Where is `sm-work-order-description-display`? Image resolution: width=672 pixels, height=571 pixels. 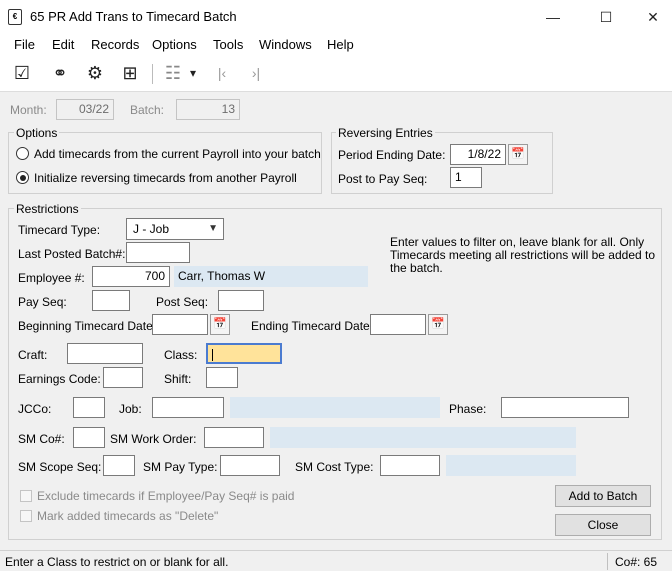 sm-work-order-description-display is located at coordinates (423, 437).